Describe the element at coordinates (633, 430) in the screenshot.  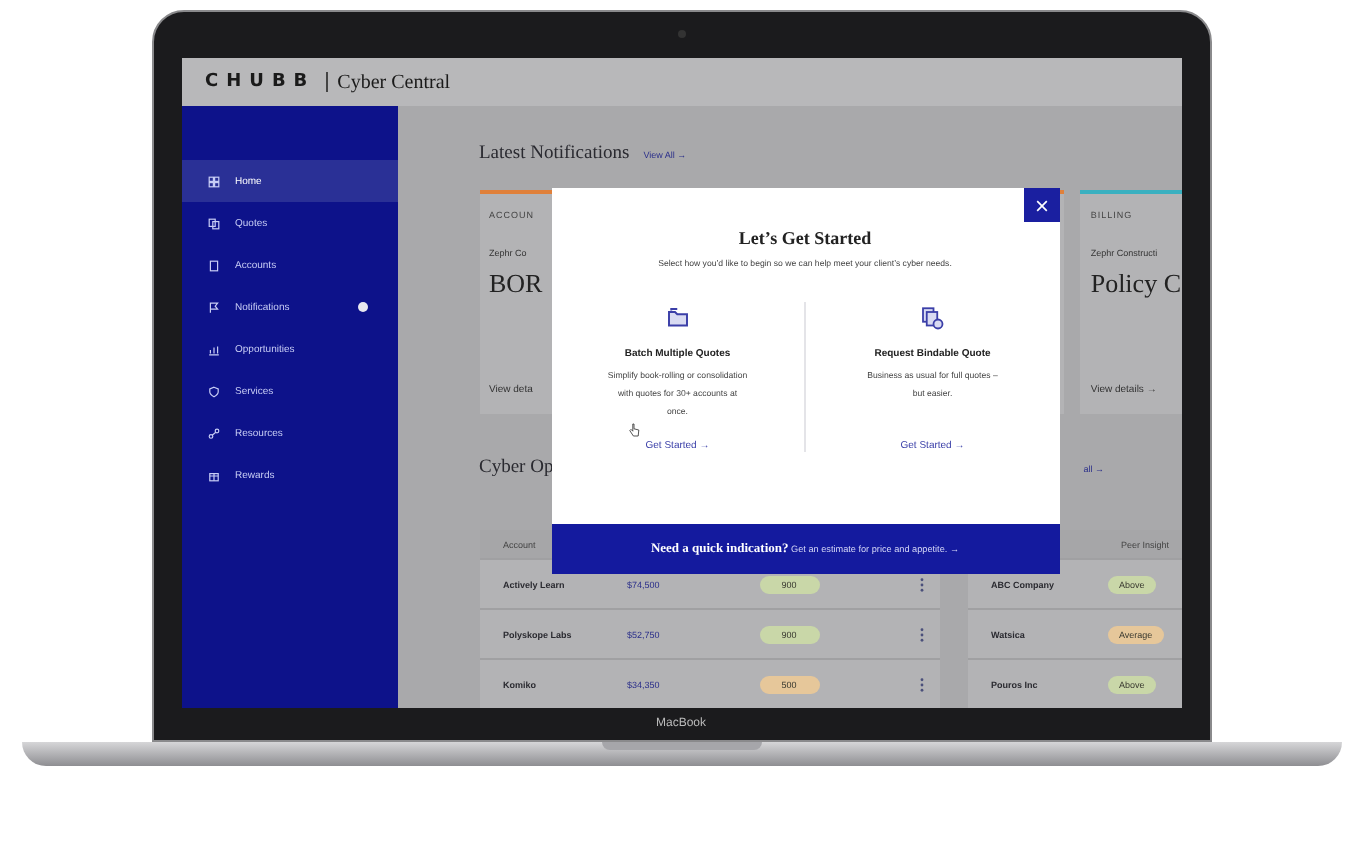
I see `hand-cursor-icon` at that location.